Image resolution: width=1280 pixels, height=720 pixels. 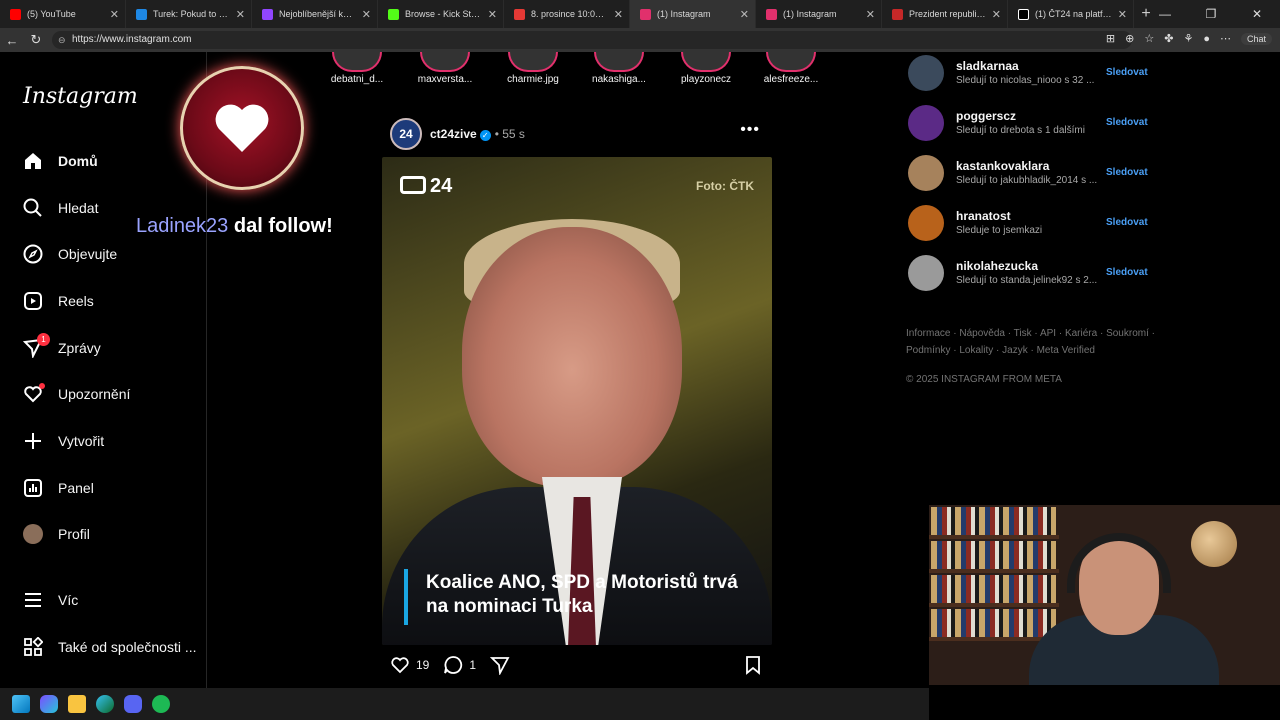 I want to click on nav-item-search: Hledat, so click(x=60, y=208).